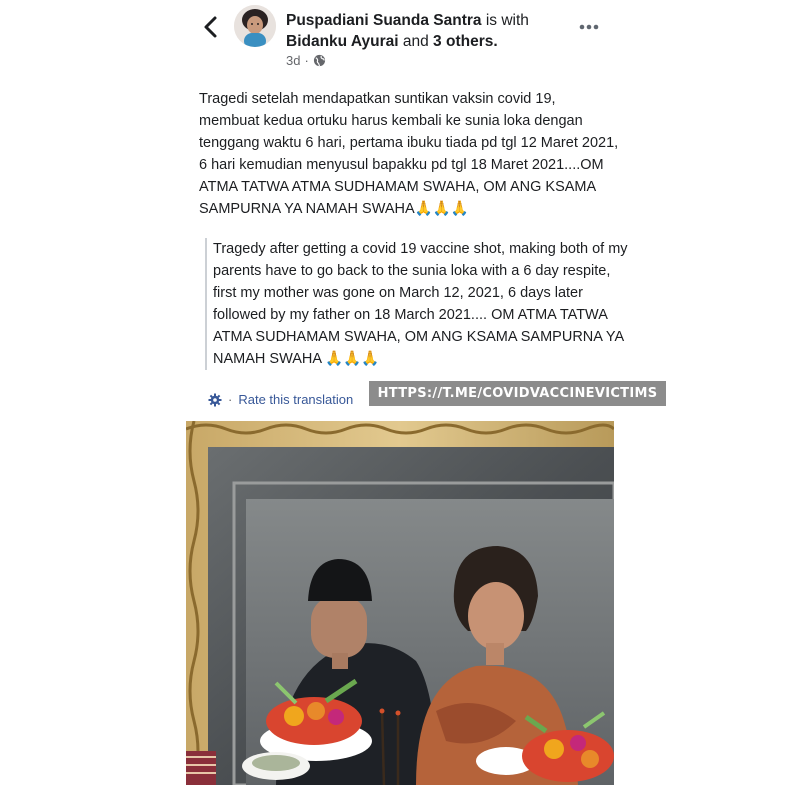 This screenshot has width=800, height=785. I want to click on author-name: Puspadiani Suanda Santra, so click(384, 20).